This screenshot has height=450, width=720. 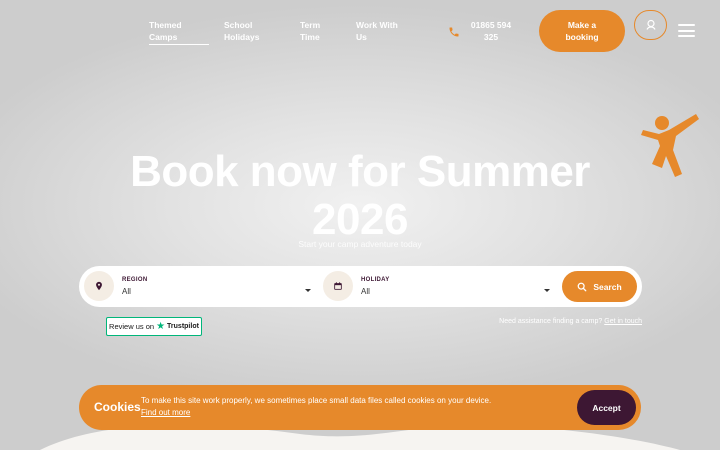 I want to click on camp-search-bar: REGION All HOLIDAY All Search, so click(x=360, y=286).